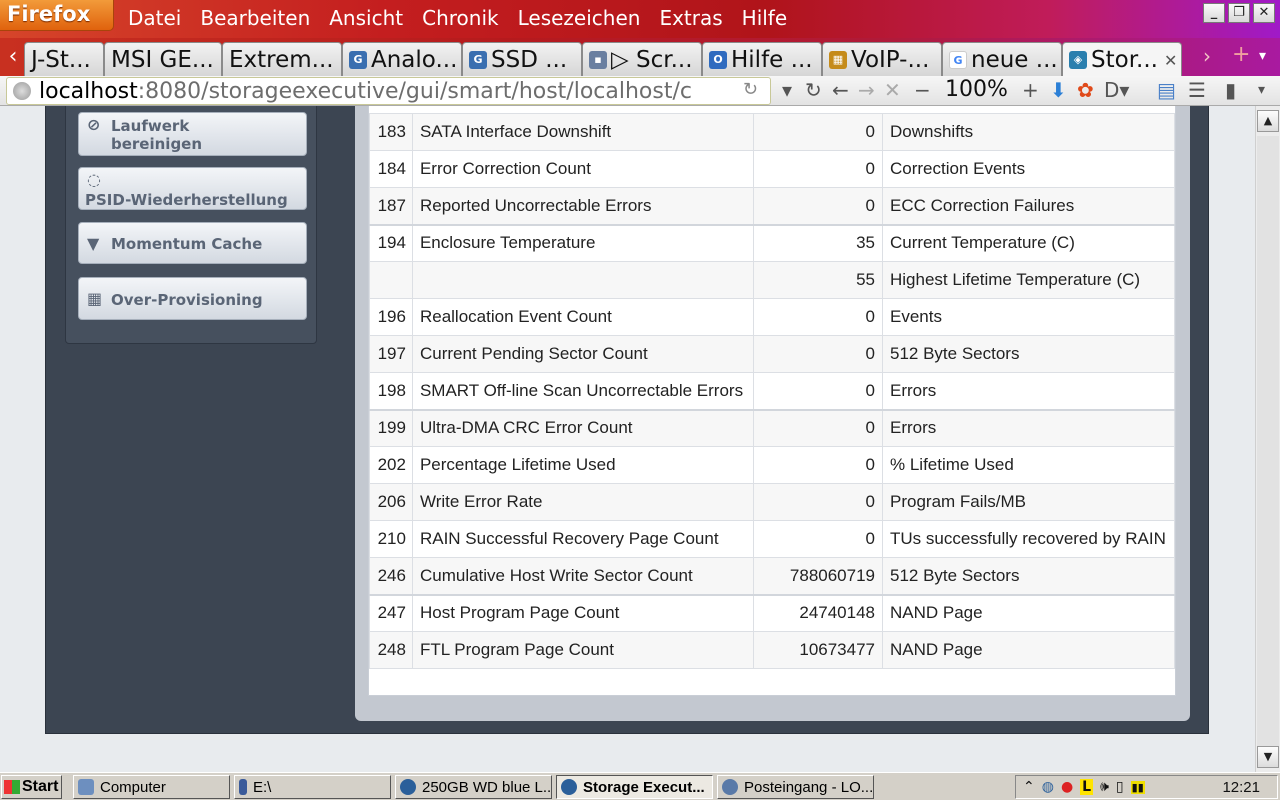 The image size is (1280, 800). Describe the element at coordinates (1048, 787) in the screenshot. I see `network-icon: ◍` at that location.